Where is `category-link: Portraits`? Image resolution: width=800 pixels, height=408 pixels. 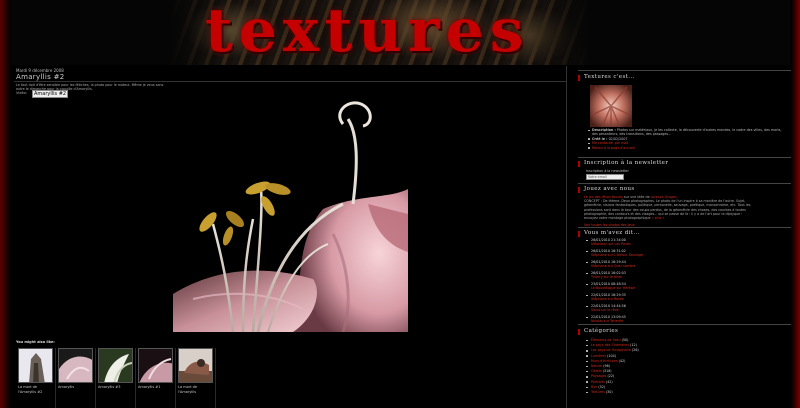 category-link: Portraits is located at coordinates (598, 382).